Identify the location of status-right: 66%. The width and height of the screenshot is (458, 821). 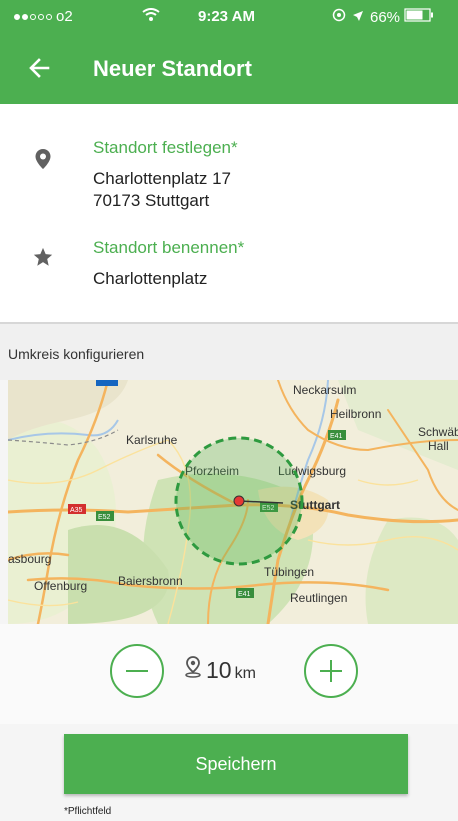
(383, 17).